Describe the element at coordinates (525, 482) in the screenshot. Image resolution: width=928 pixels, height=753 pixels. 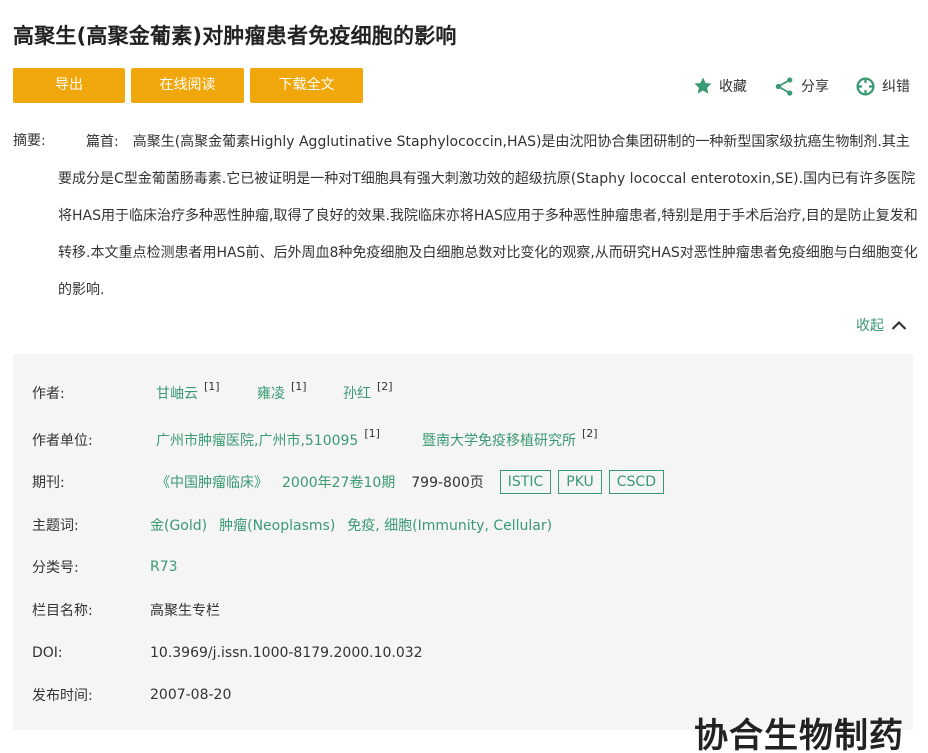
I see `index-badge: ISTIC` at that location.